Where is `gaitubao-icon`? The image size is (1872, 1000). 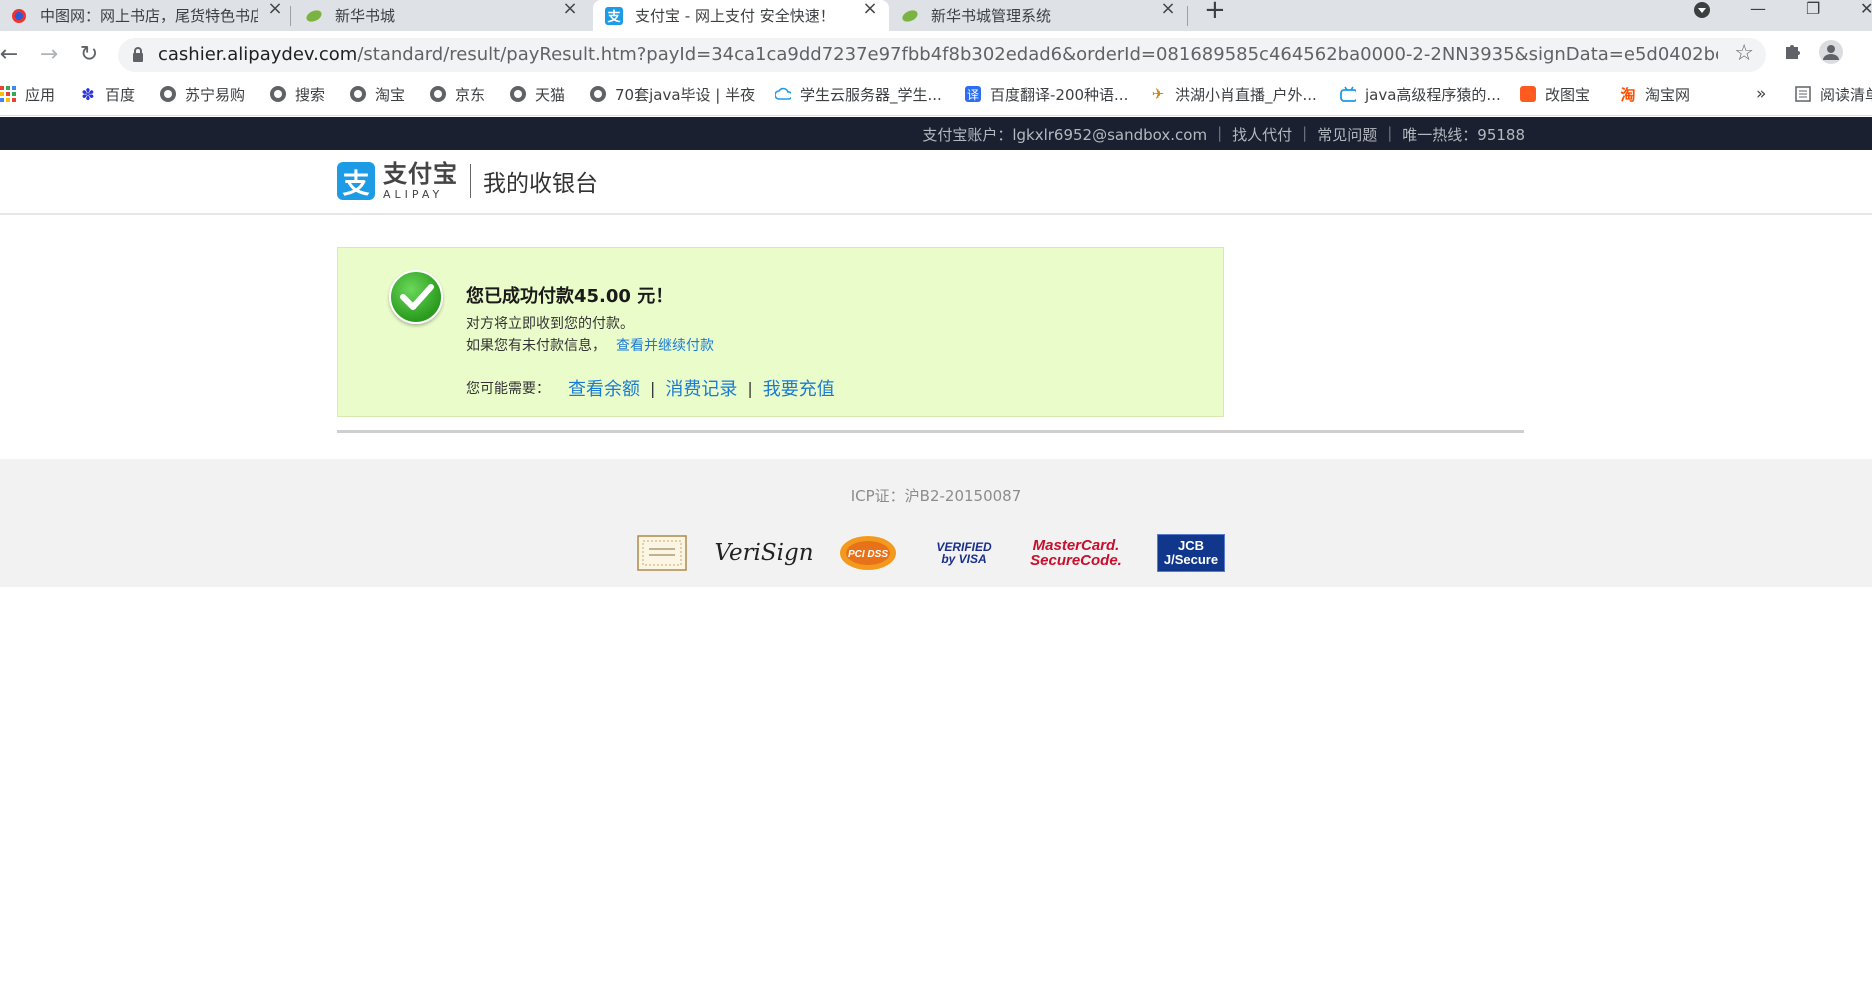
gaitubao-icon is located at coordinates (1528, 94).